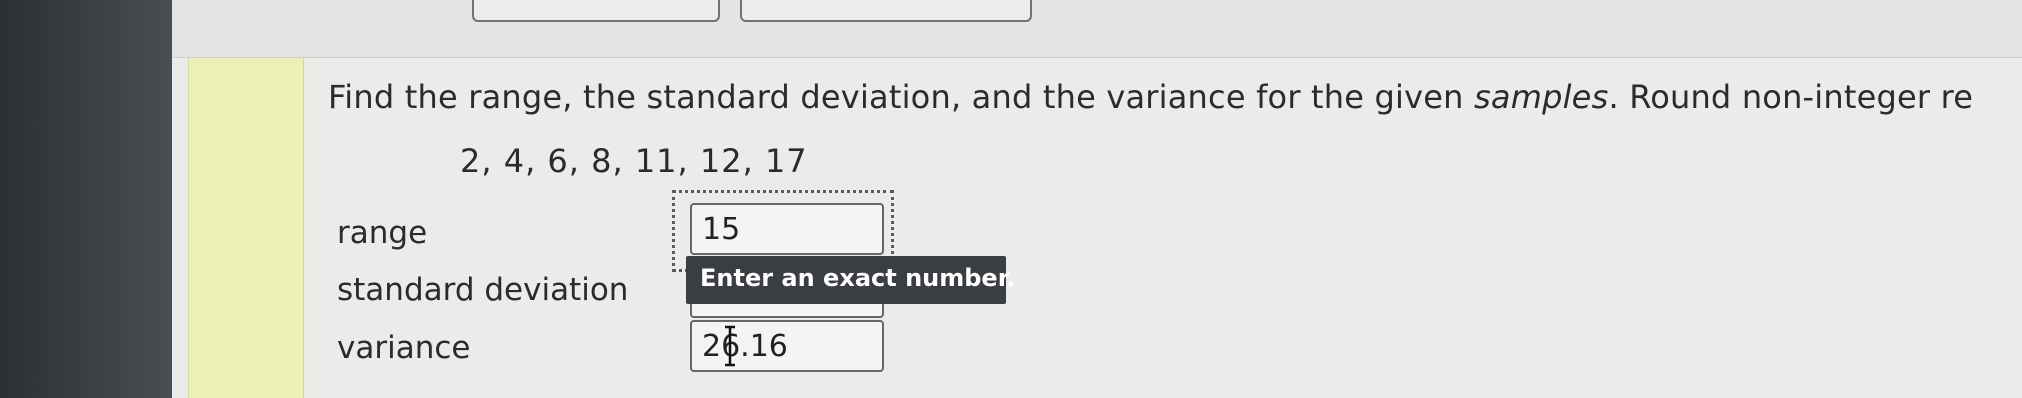  Describe the element at coordinates (483, 290) in the screenshot. I see `standard-deviation-label: standard deviation` at that location.